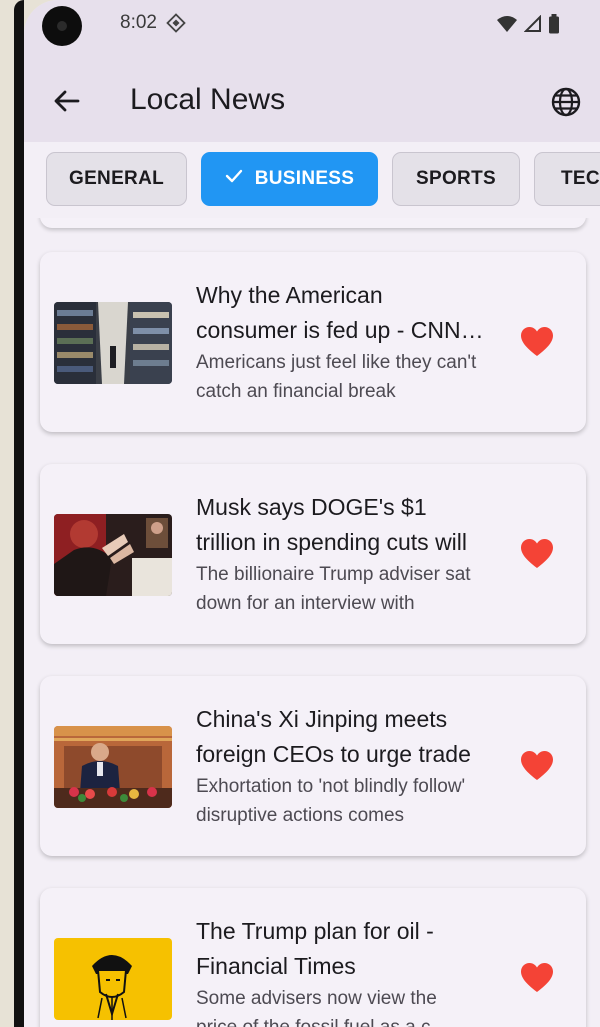  Describe the element at coordinates (62, 26) in the screenshot. I see `front-camera` at that location.